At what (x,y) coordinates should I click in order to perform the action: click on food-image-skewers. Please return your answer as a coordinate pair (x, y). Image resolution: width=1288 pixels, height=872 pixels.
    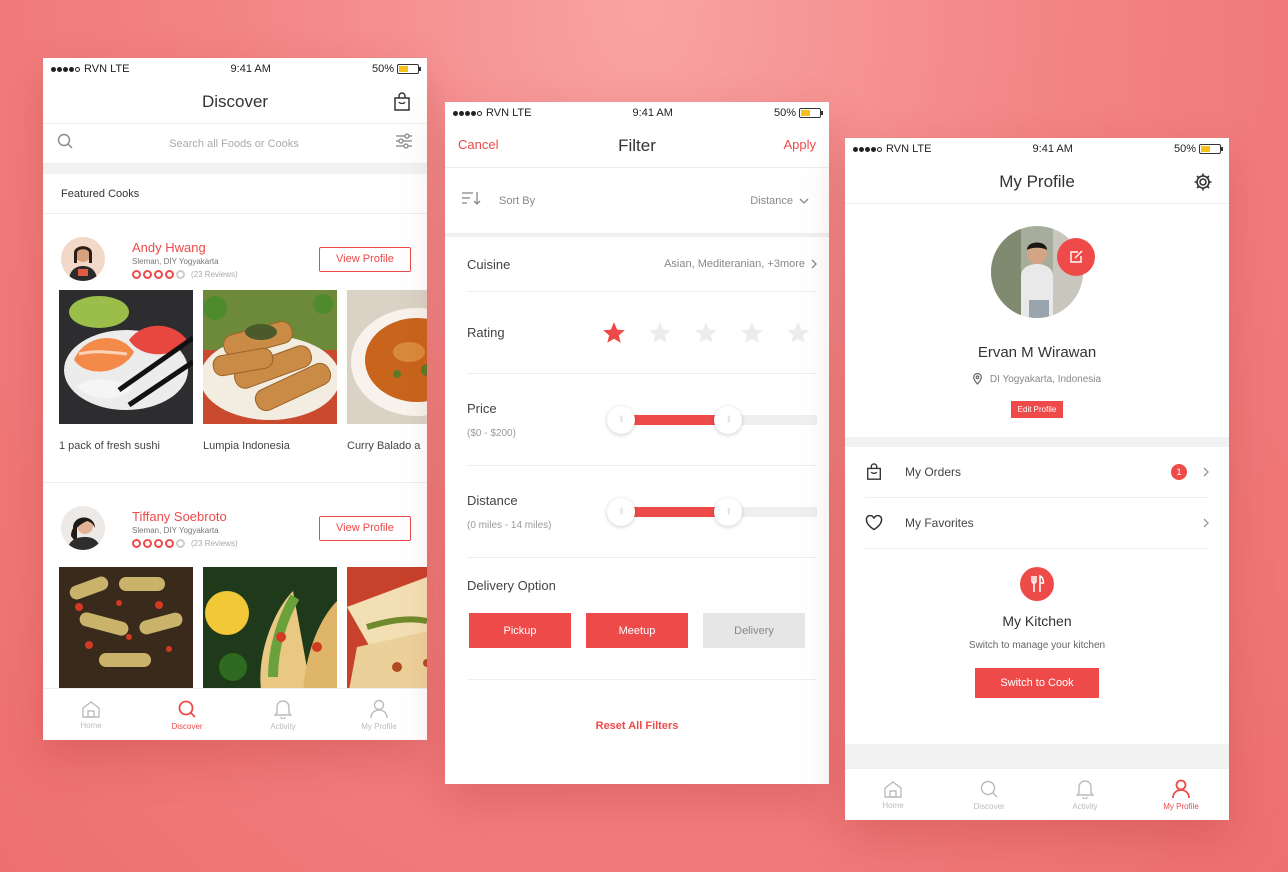
    Looking at the image, I should click on (126, 634).